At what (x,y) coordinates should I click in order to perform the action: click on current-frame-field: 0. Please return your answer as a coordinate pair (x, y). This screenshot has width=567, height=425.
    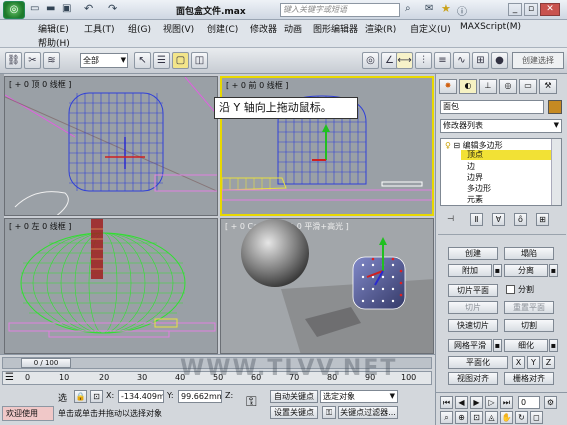
    Looking at the image, I should click on (529, 402).